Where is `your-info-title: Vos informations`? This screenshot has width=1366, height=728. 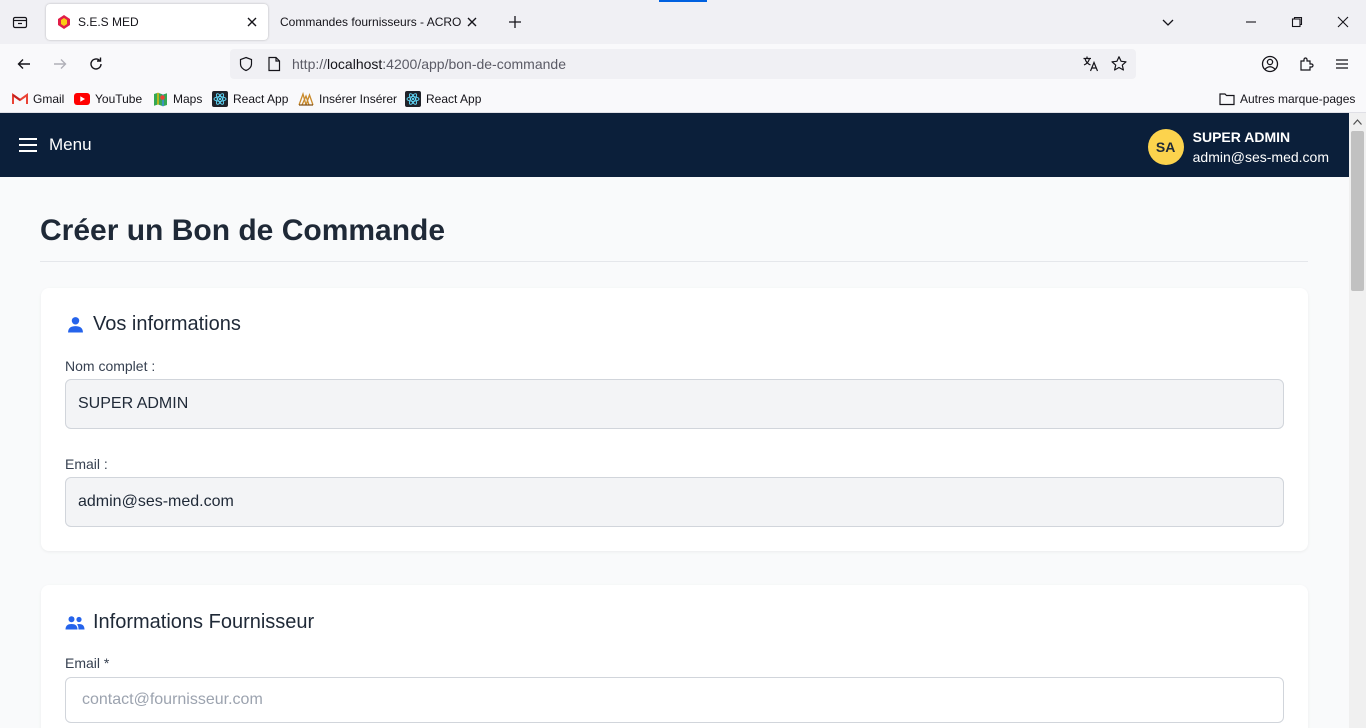 your-info-title: Vos informations is located at coordinates (167, 324).